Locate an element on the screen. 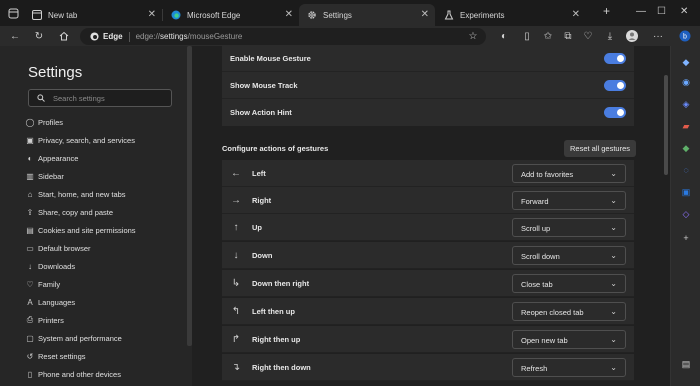 The height and width of the screenshot is (386, 700). sidebar-item-privacy: ▣ Privacy, search, and services is located at coordinates (80, 140).